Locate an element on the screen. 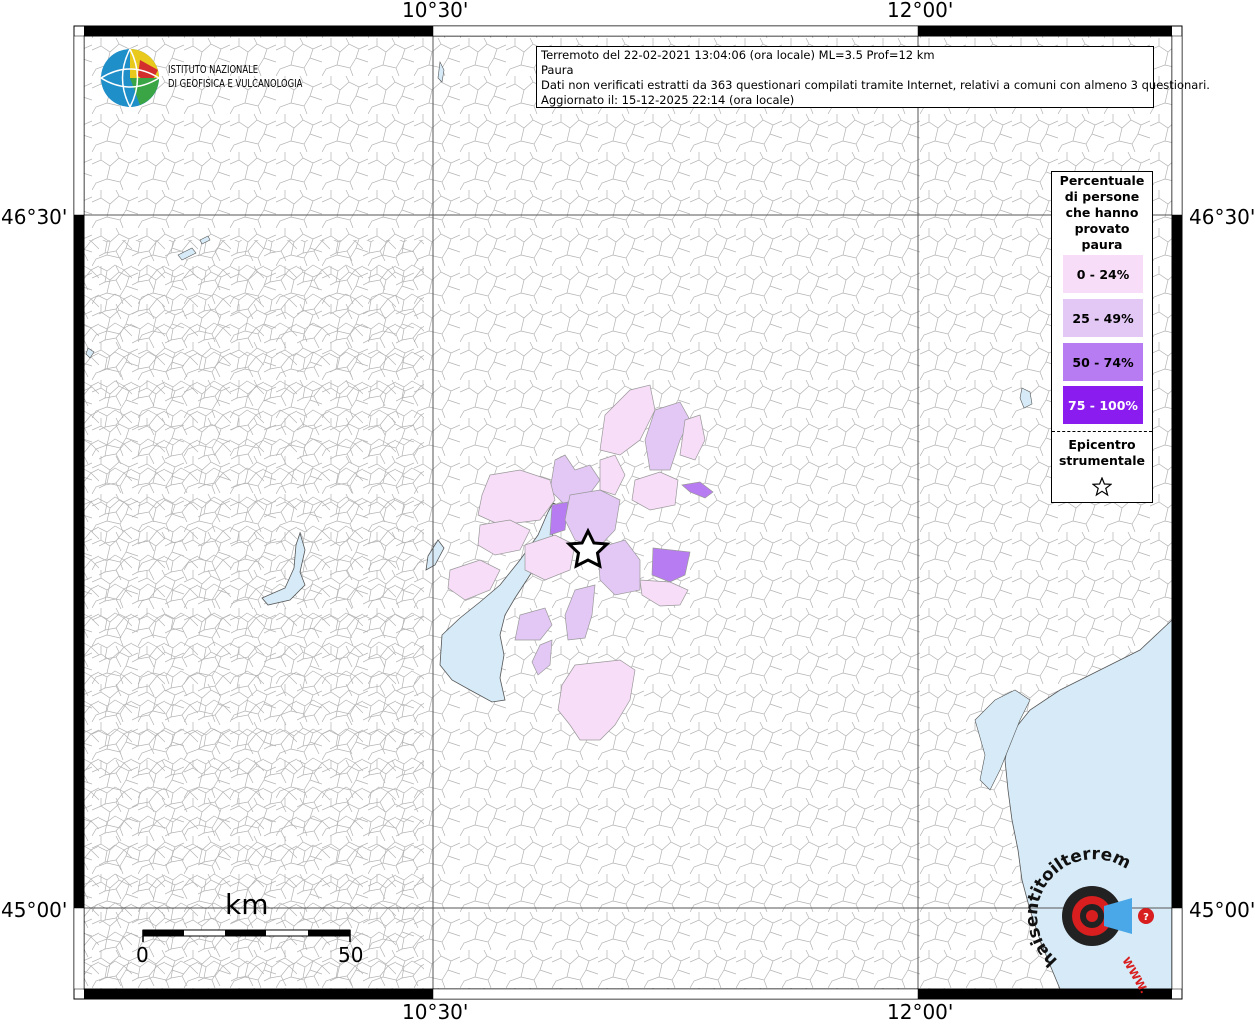 The height and width of the screenshot is (1024, 1255). coord-top-left: 10°30' is located at coordinates (435, 11).